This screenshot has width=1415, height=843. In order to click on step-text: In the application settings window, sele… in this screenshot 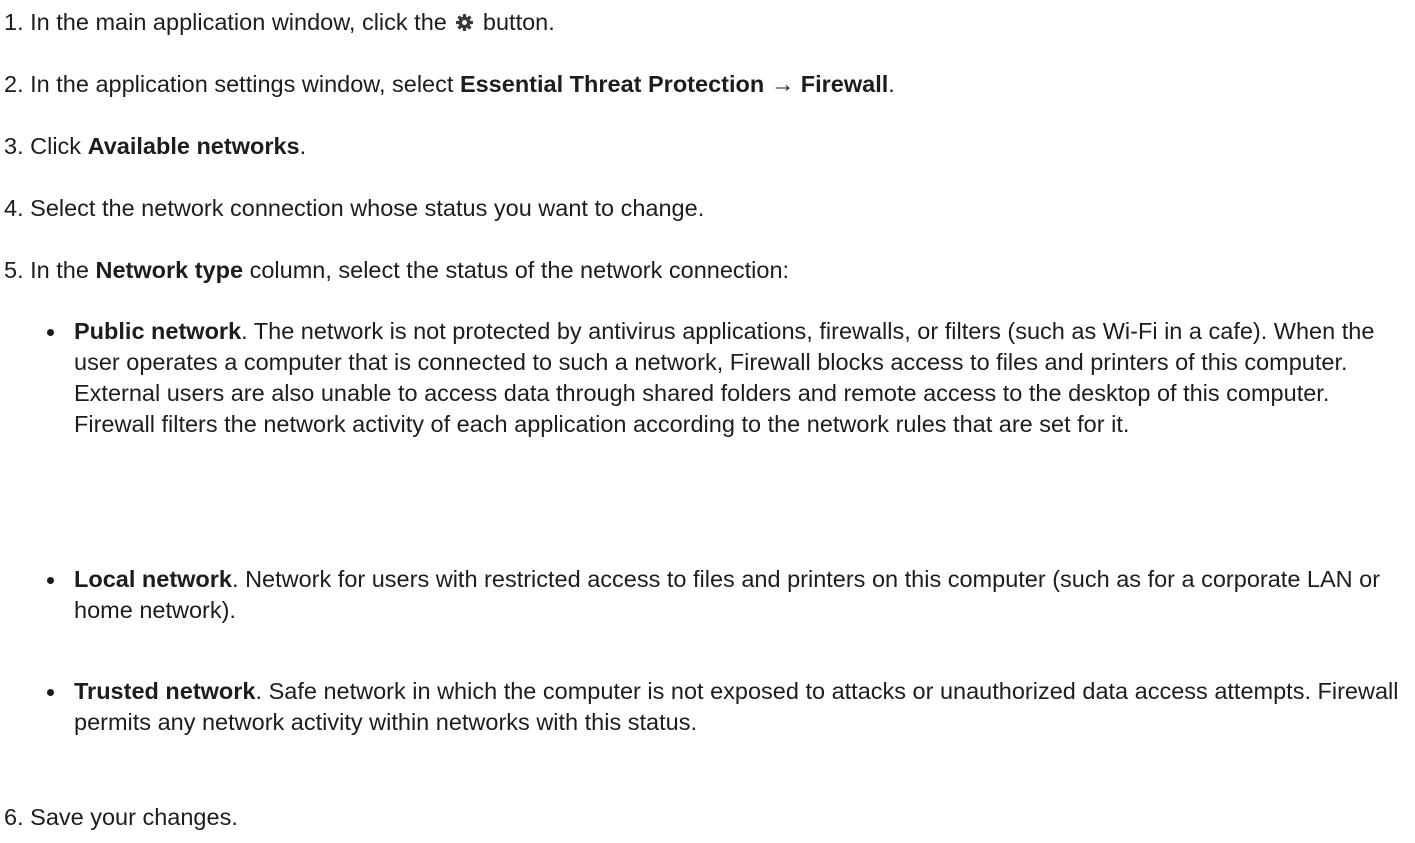, I will do `click(242, 84)`.